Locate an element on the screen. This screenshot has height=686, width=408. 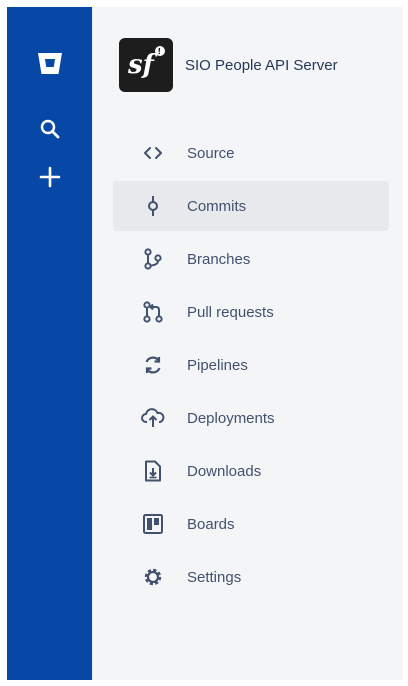
menu-item-label: Commits is located at coordinates (217, 206).